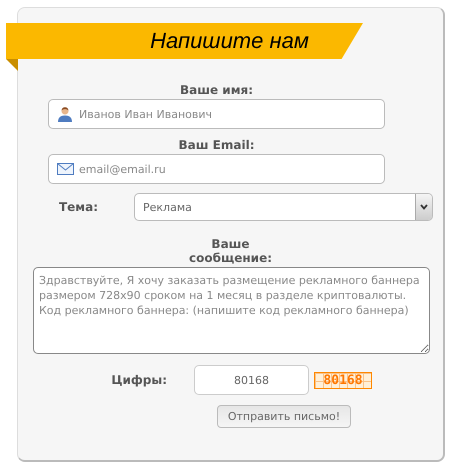 The height and width of the screenshot is (469, 457). Describe the element at coordinates (78, 207) in the screenshot. I see `field-label: Тема:` at that location.